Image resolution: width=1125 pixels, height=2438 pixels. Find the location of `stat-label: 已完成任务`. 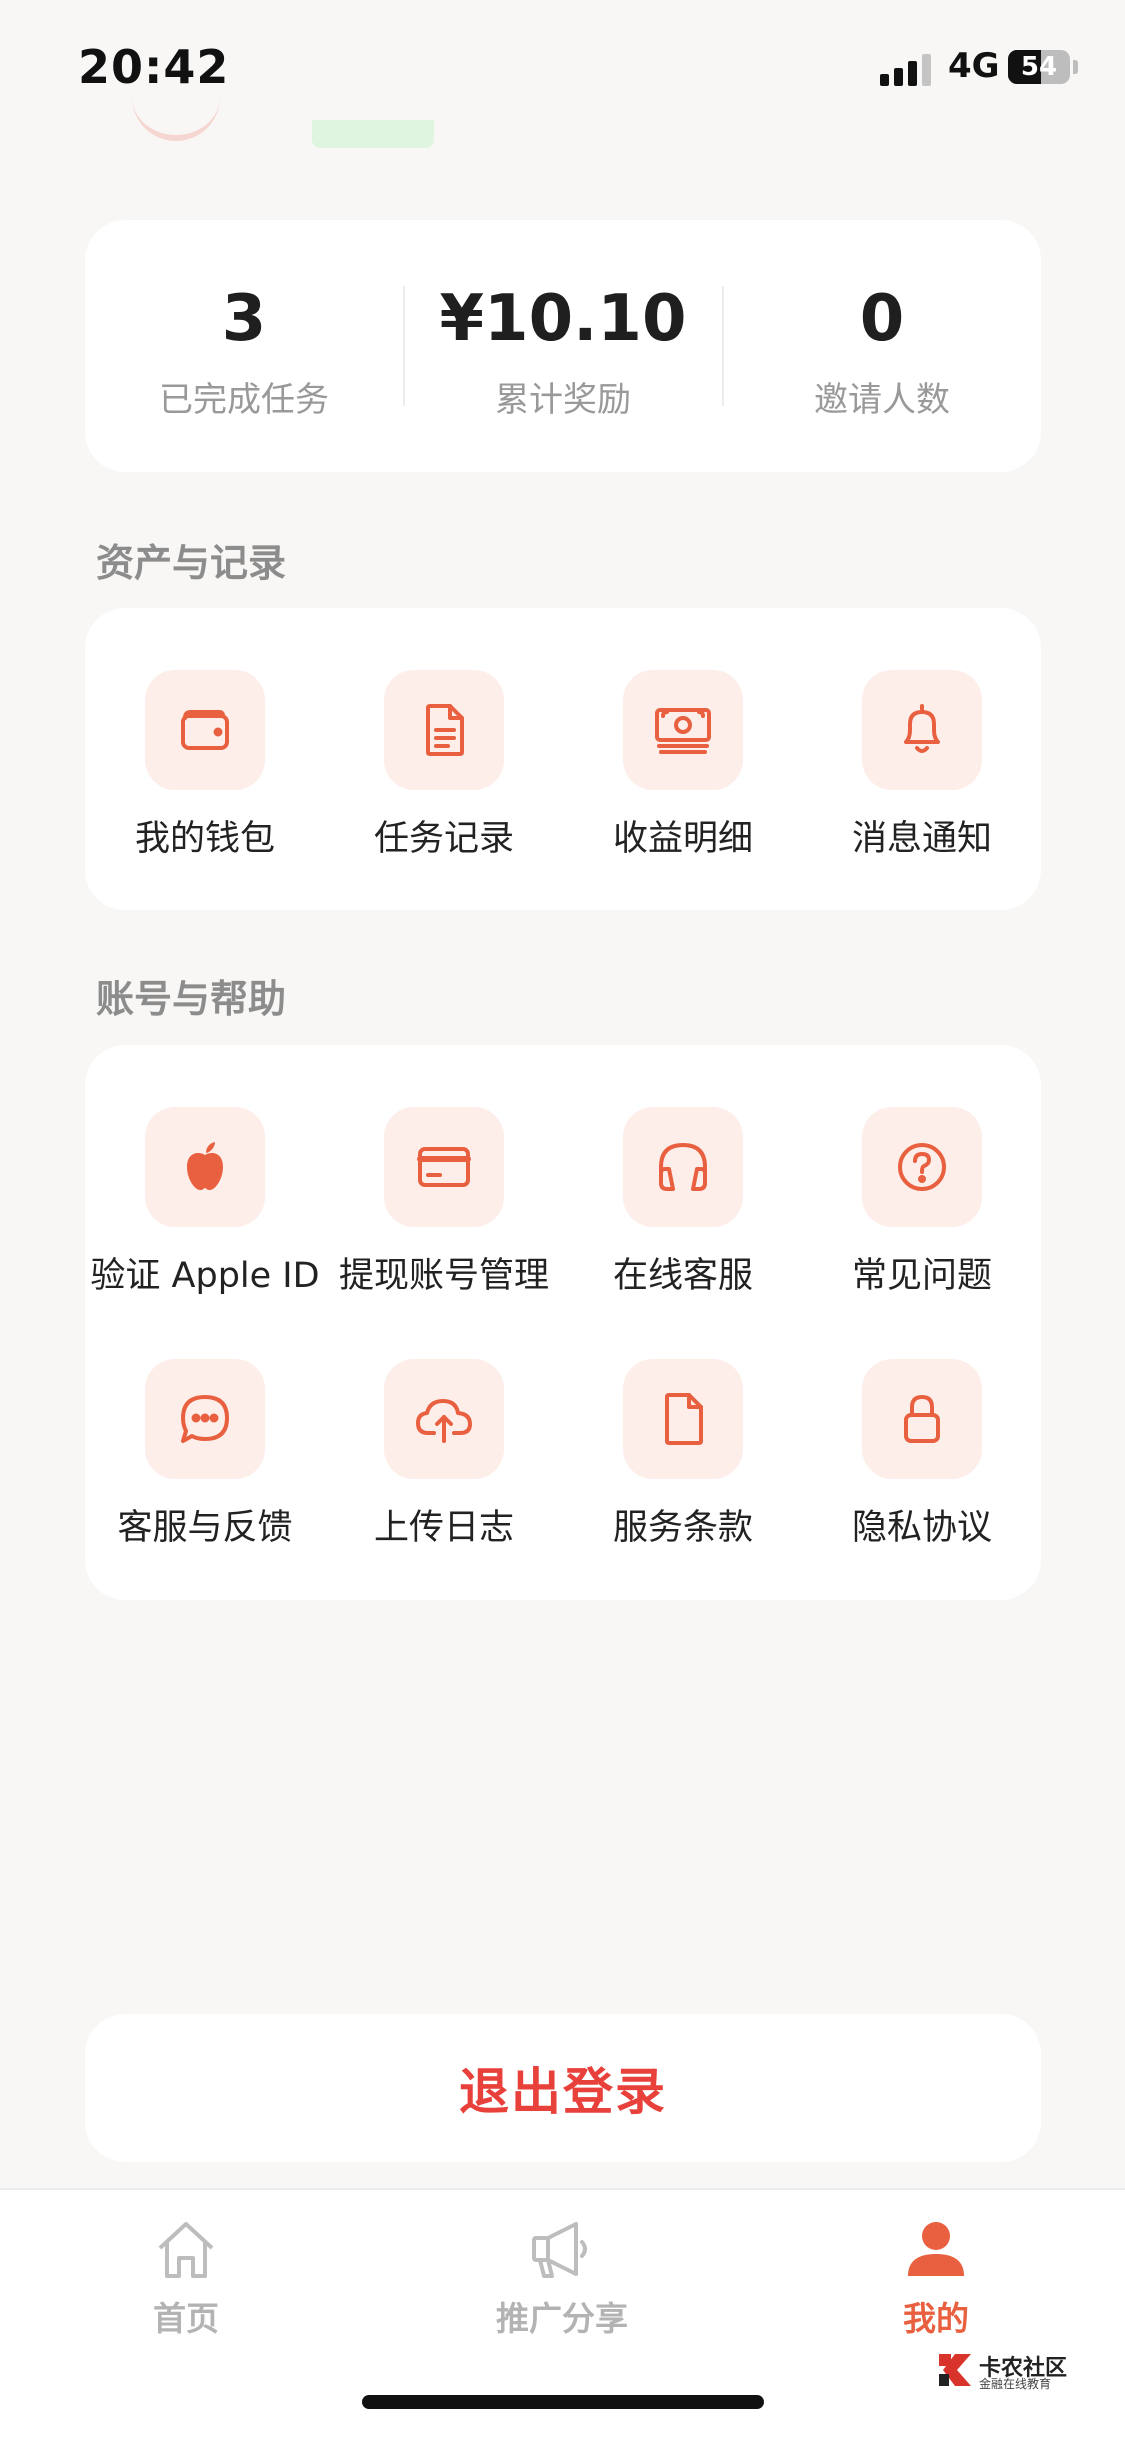

stat-label: 已完成任务 is located at coordinates (244, 400).